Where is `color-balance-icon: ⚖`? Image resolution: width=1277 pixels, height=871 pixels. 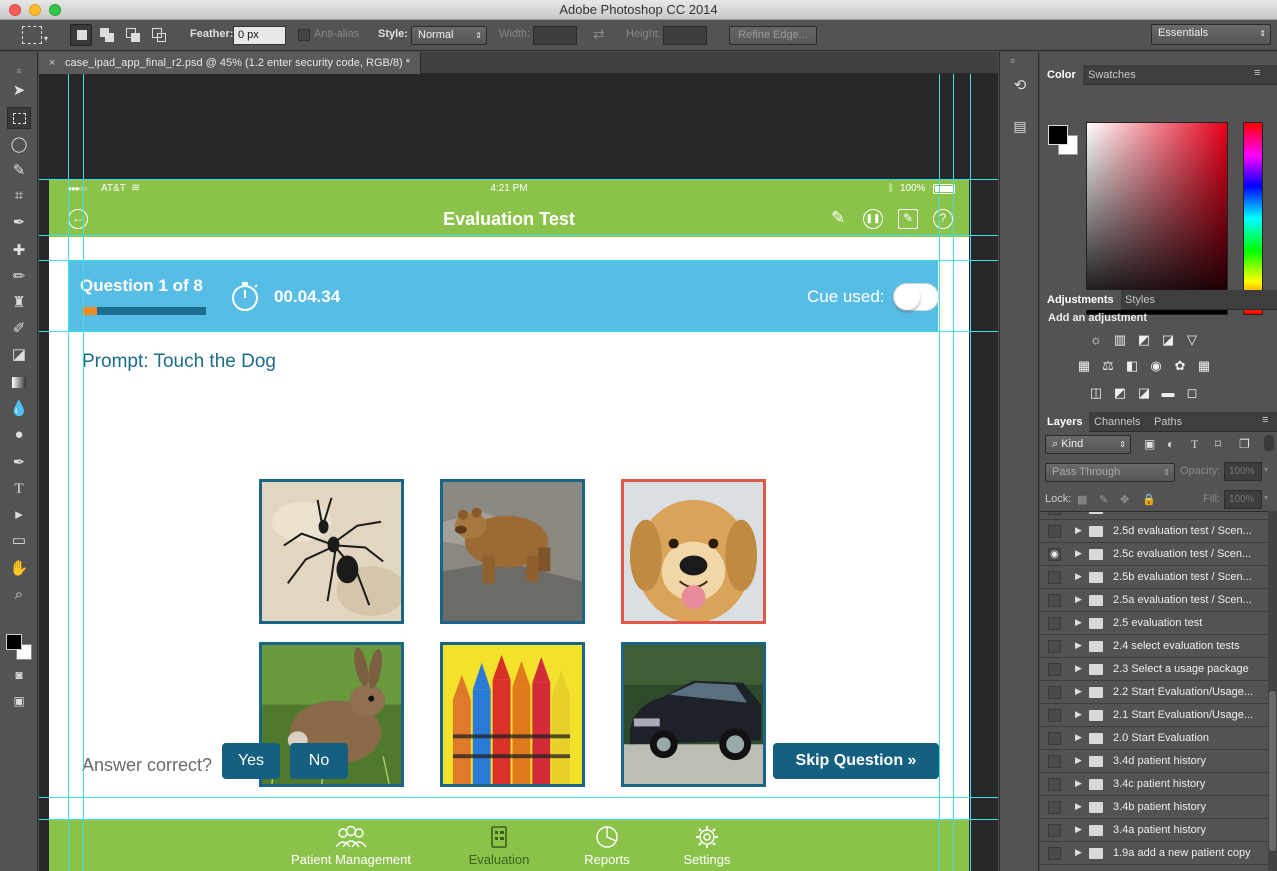 color-balance-icon: ⚖ is located at coordinates (1108, 366).